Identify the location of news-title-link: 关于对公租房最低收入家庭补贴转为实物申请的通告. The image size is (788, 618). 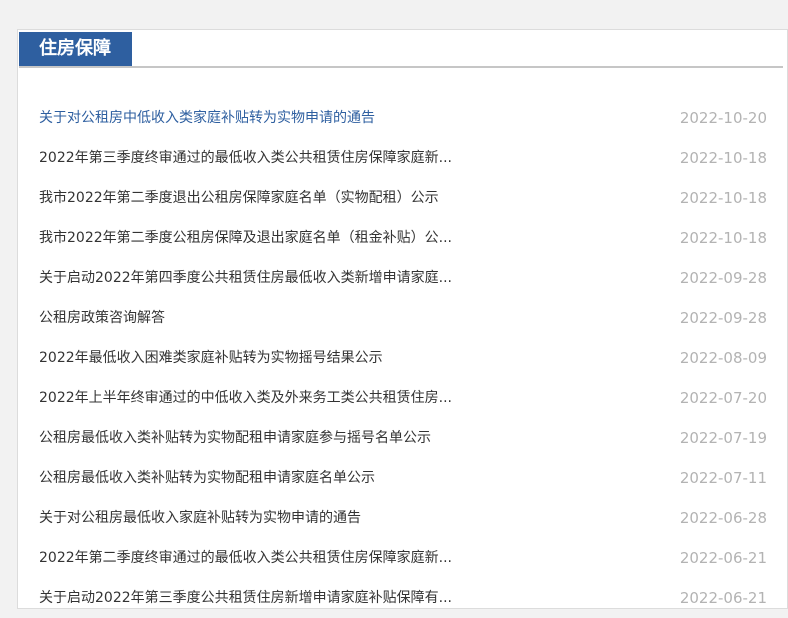
(269, 518).